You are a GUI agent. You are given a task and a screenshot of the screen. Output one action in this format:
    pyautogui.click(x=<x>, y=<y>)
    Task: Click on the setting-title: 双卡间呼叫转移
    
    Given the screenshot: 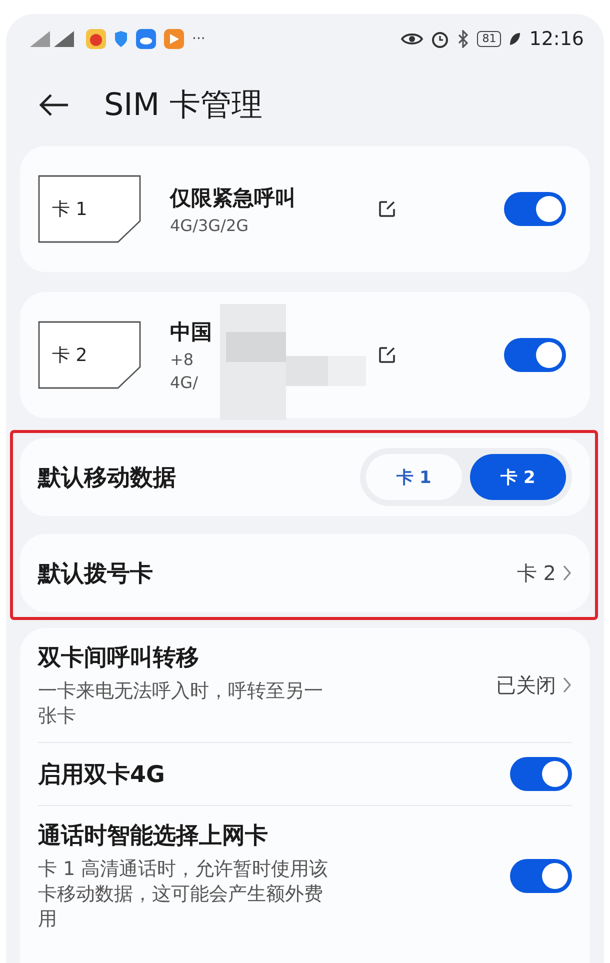 What is the action you would take?
    pyautogui.click(x=119, y=658)
    